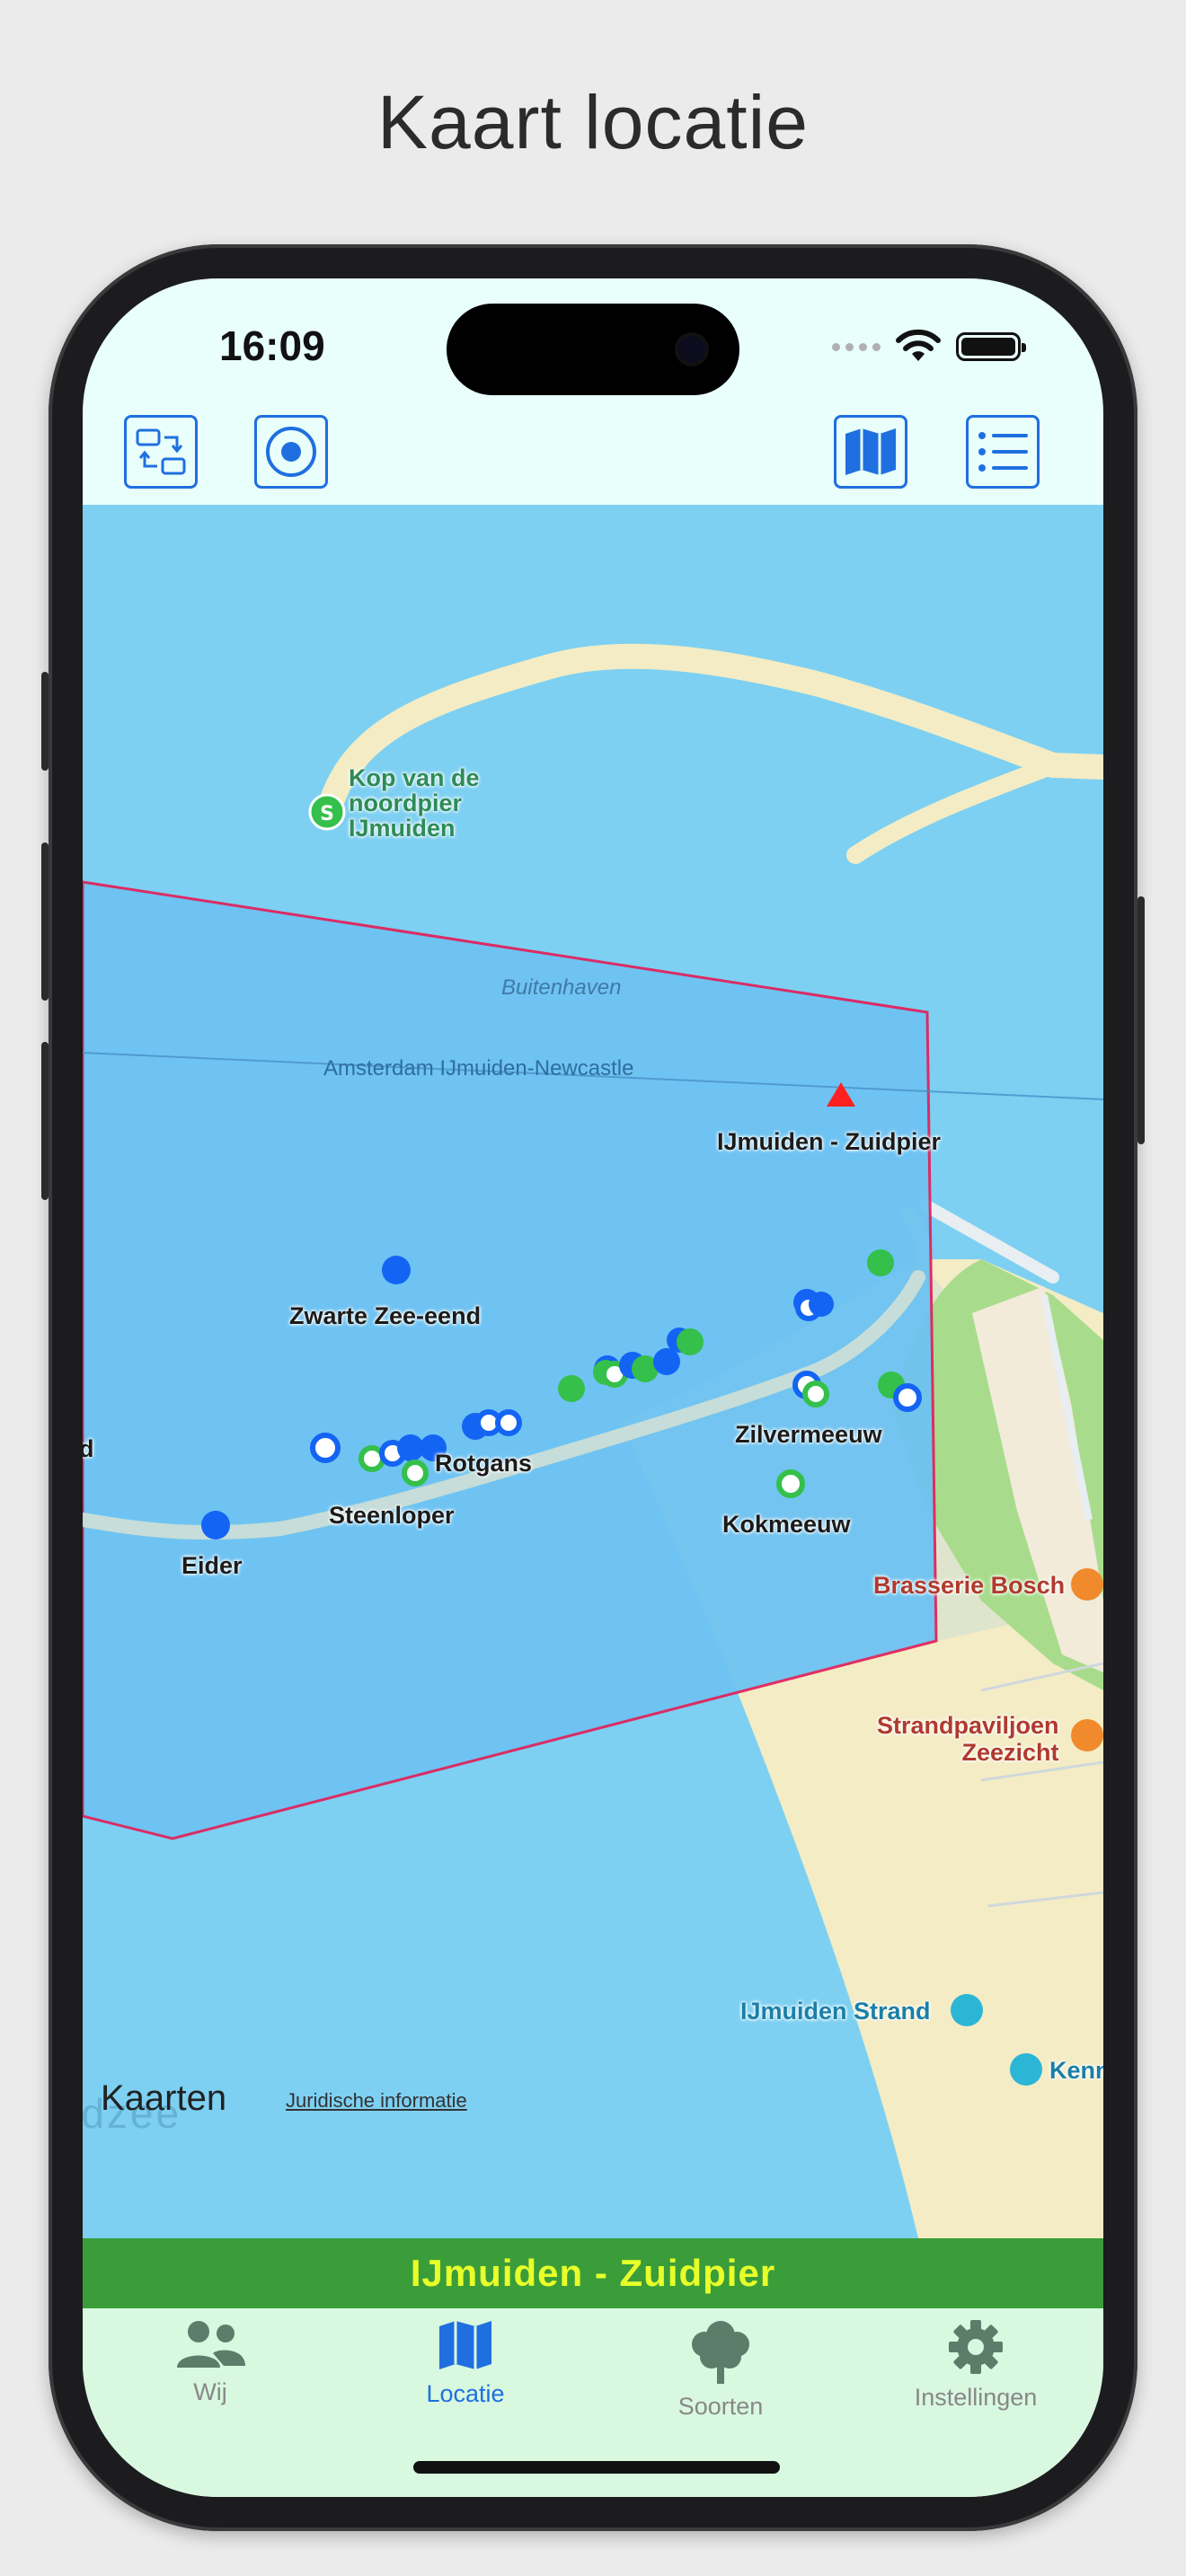  I want to click on page-title: Kaart locatie, so click(593, 122).